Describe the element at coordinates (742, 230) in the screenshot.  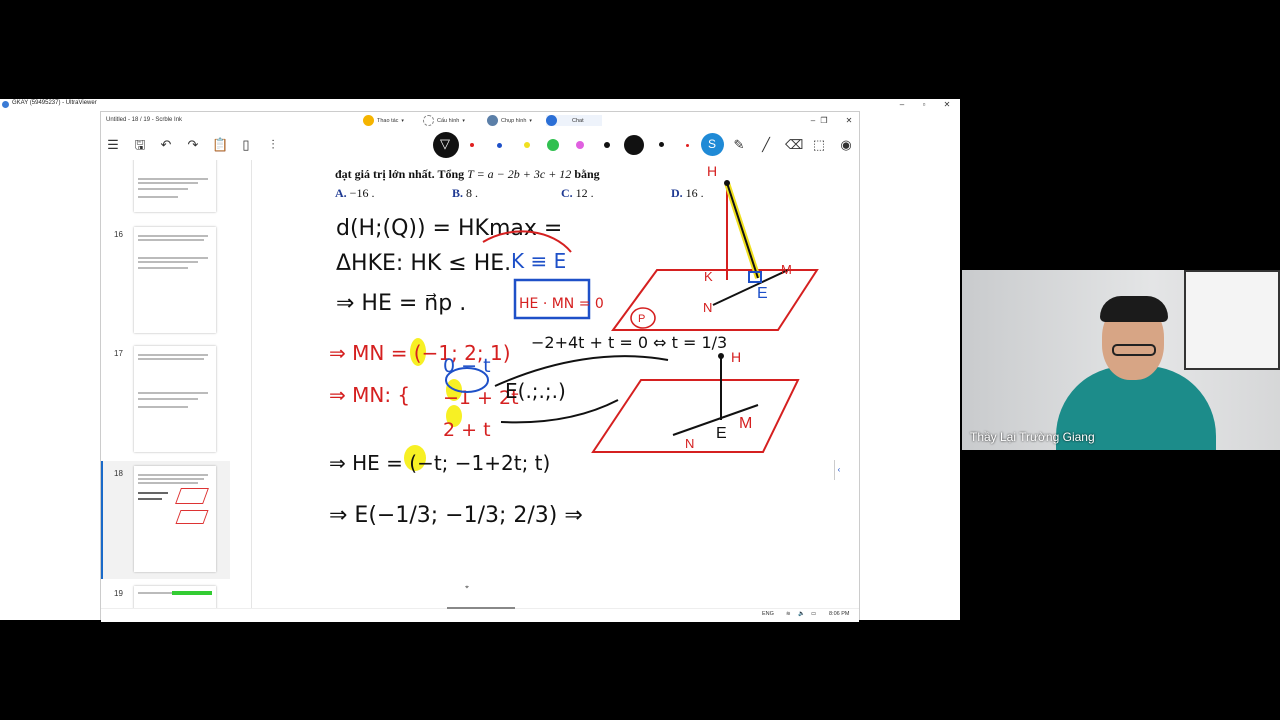
I see `fig-he` at that location.